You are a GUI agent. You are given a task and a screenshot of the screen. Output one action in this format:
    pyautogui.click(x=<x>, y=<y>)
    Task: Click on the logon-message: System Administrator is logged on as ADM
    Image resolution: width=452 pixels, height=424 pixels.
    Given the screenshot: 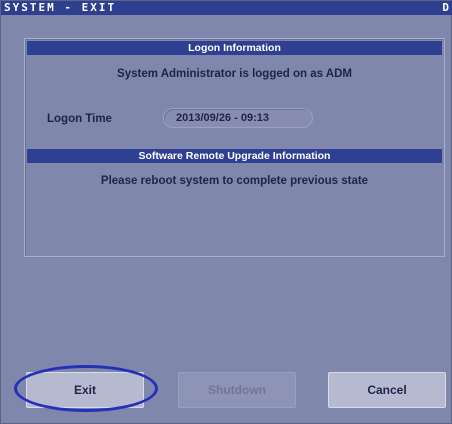 What is the action you would take?
    pyautogui.click(x=234, y=74)
    